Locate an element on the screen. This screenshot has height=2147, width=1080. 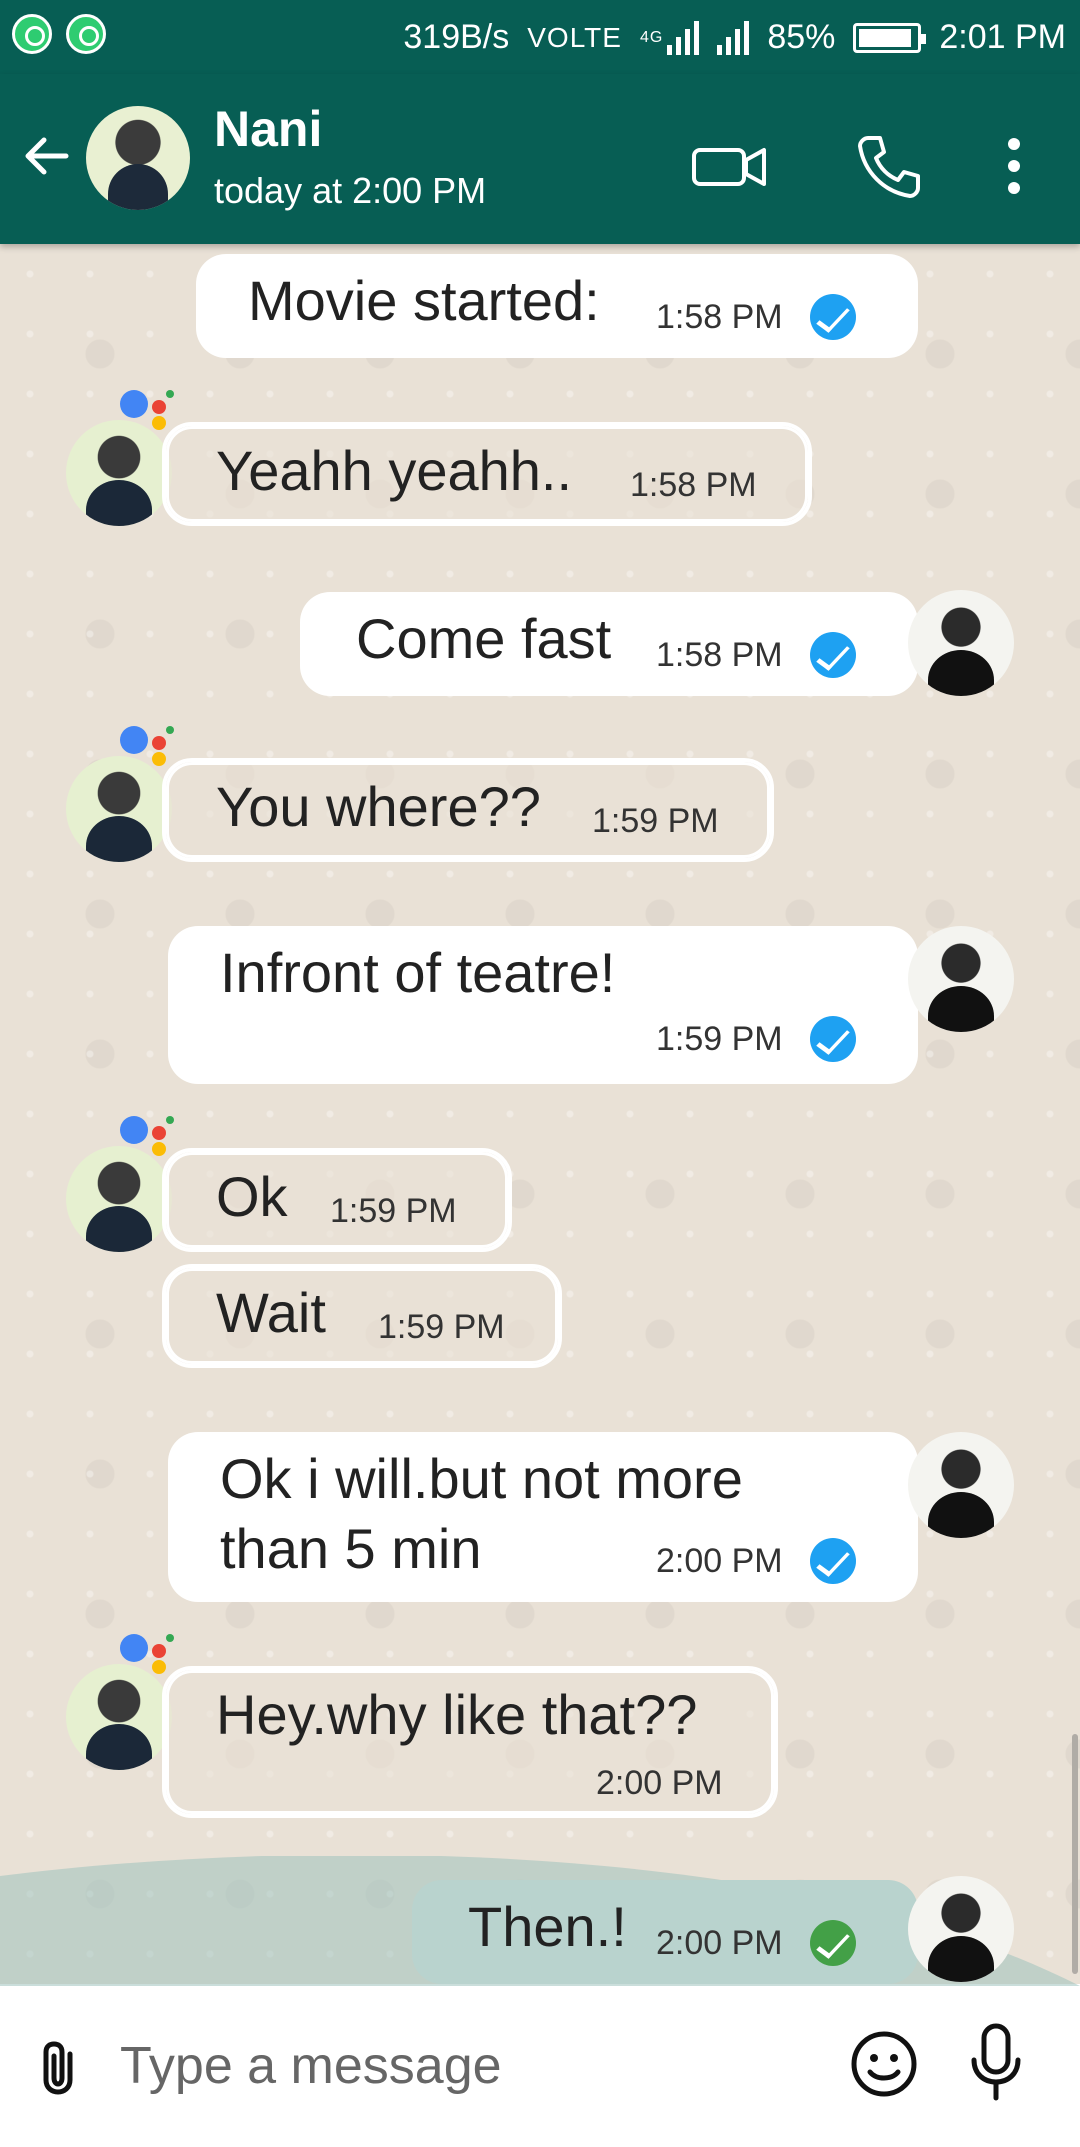
message-text: Wait is located at coordinates (271, 1312).